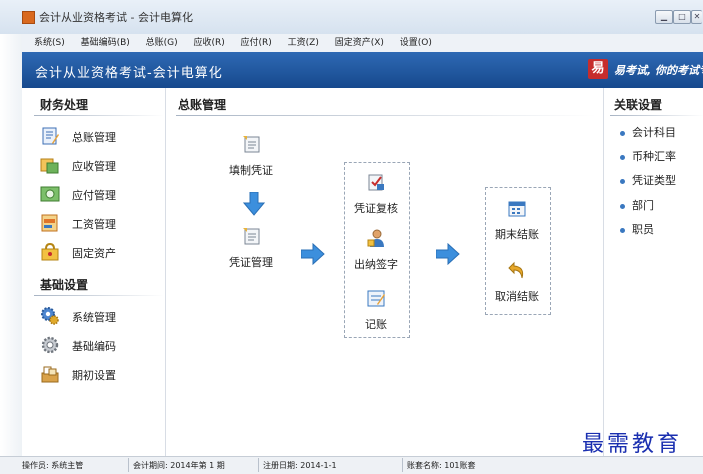 The image size is (703, 474). Describe the element at coordinates (251, 248) in the screenshot. I see `voucher-management-button: 凭证管理` at that location.